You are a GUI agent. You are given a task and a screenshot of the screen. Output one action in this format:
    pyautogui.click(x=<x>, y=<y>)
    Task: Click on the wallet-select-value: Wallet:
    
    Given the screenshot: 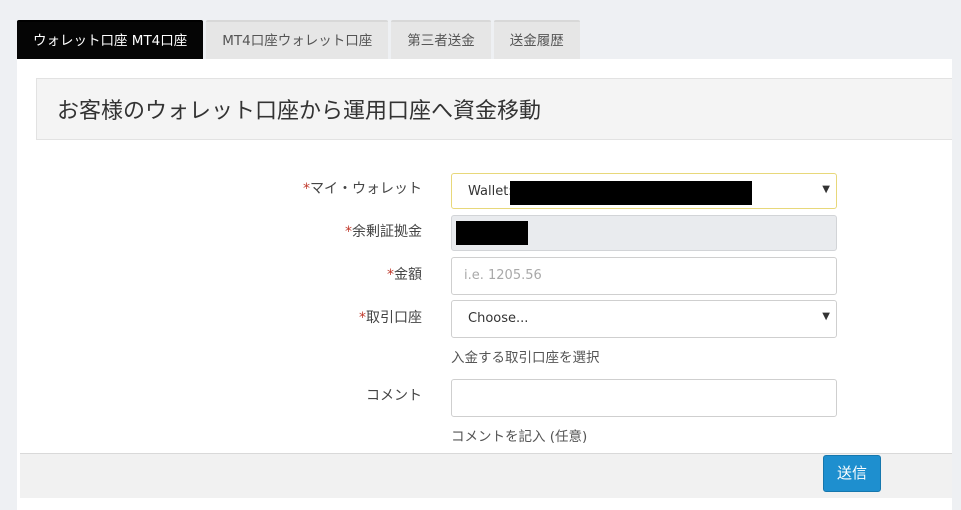 What is the action you would take?
    pyautogui.click(x=490, y=191)
    